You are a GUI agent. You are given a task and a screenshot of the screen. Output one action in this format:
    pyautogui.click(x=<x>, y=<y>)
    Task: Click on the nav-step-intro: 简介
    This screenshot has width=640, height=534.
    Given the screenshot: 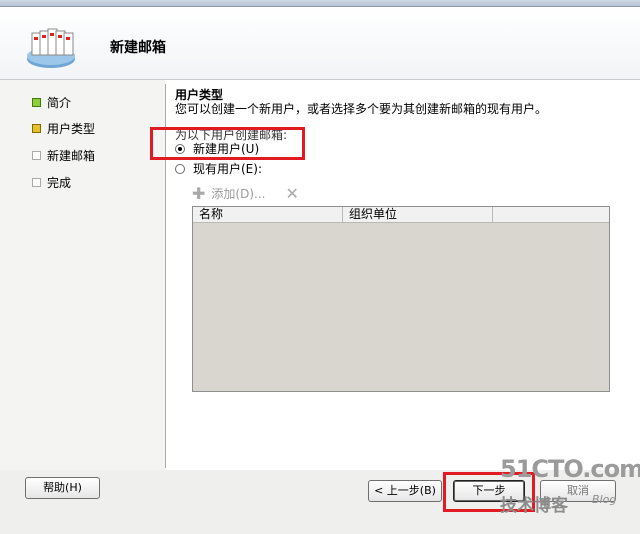 What is the action you would take?
    pyautogui.click(x=51, y=102)
    